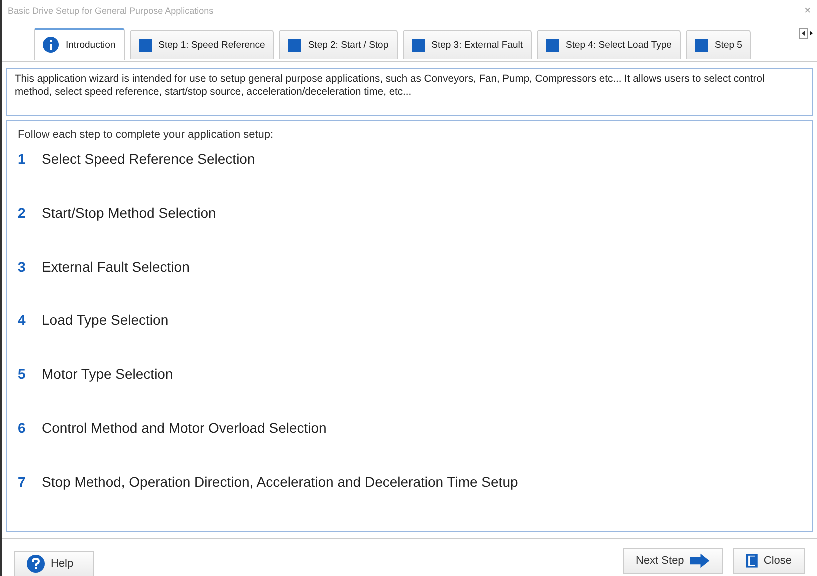  What do you see at coordinates (54, 563) in the screenshot?
I see `help-button: Help` at bounding box center [54, 563].